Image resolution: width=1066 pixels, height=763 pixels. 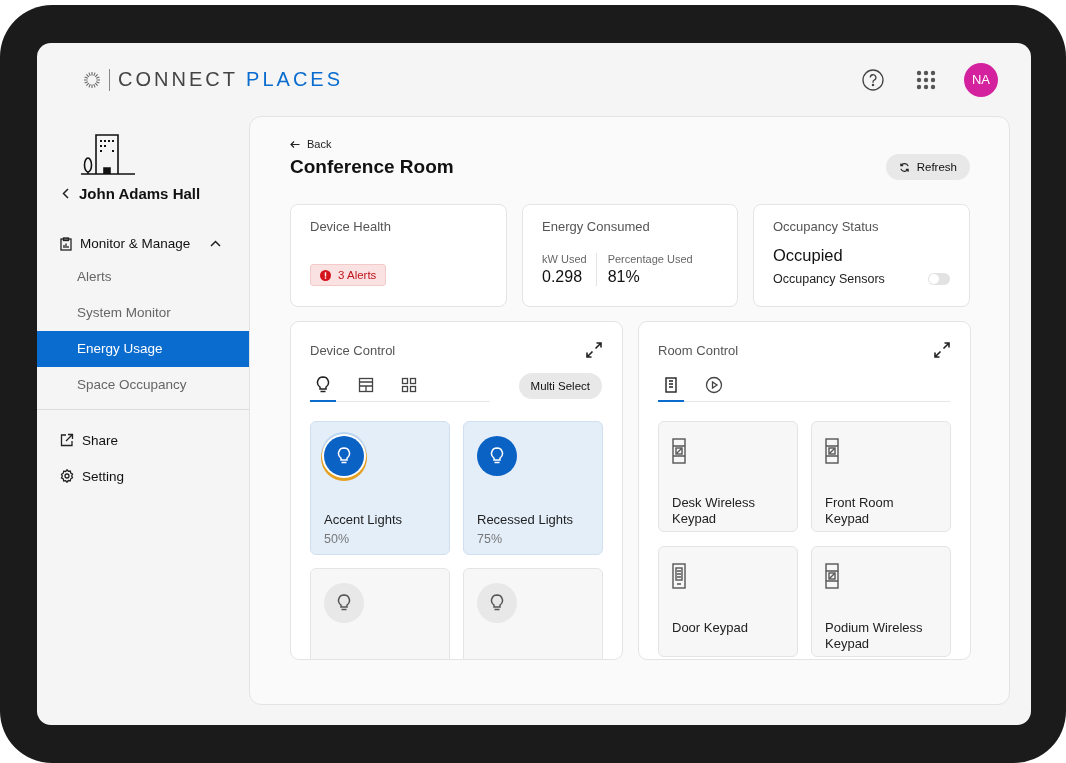 I want to click on metric-value: 81%, so click(x=624, y=277).